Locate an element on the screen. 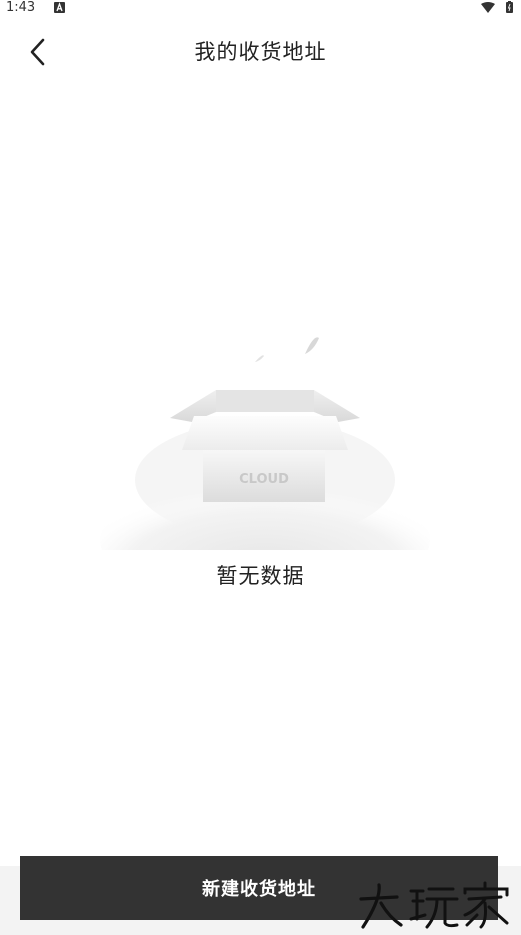  header: 我的收货地址 is located at coordinates (260, 52).